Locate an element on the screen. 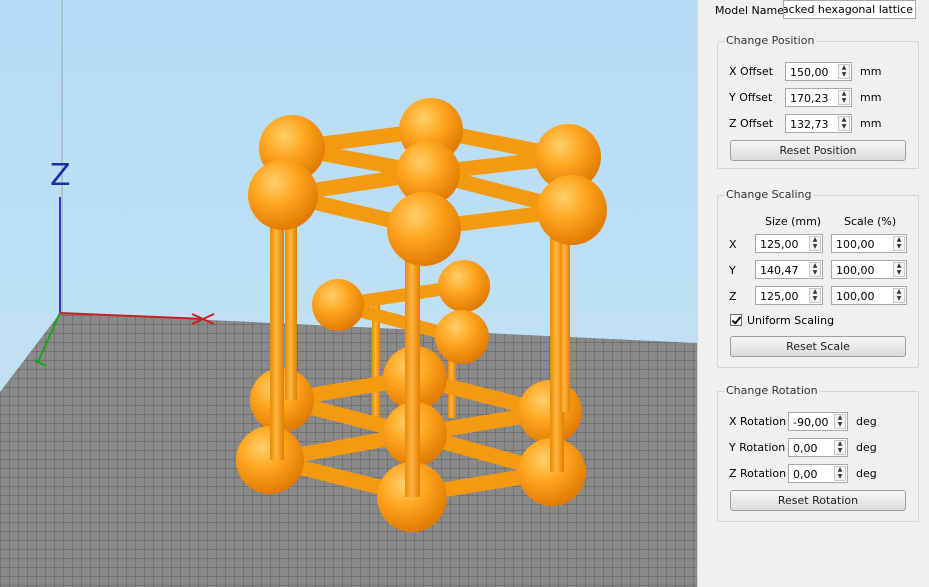  size-y-spinbox: 140,47 ▲ ▼ is located at coordinates (789, 269).